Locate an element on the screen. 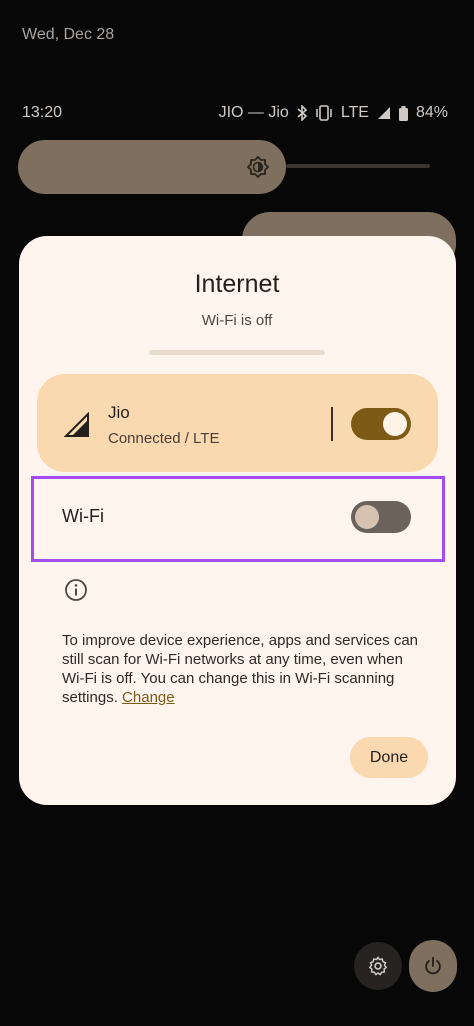  wifi-label: Wi-Fi is located at coordinates (83, 516).